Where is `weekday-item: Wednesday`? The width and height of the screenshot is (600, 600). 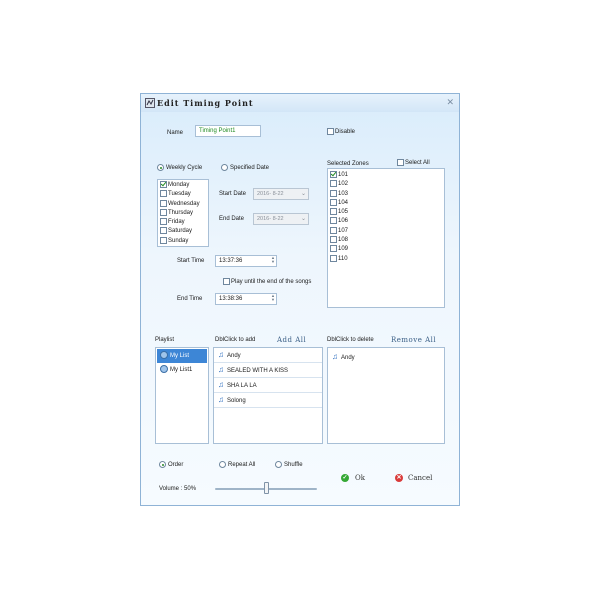
weekday-item: Wednesday is located at coordinates (183, 204).